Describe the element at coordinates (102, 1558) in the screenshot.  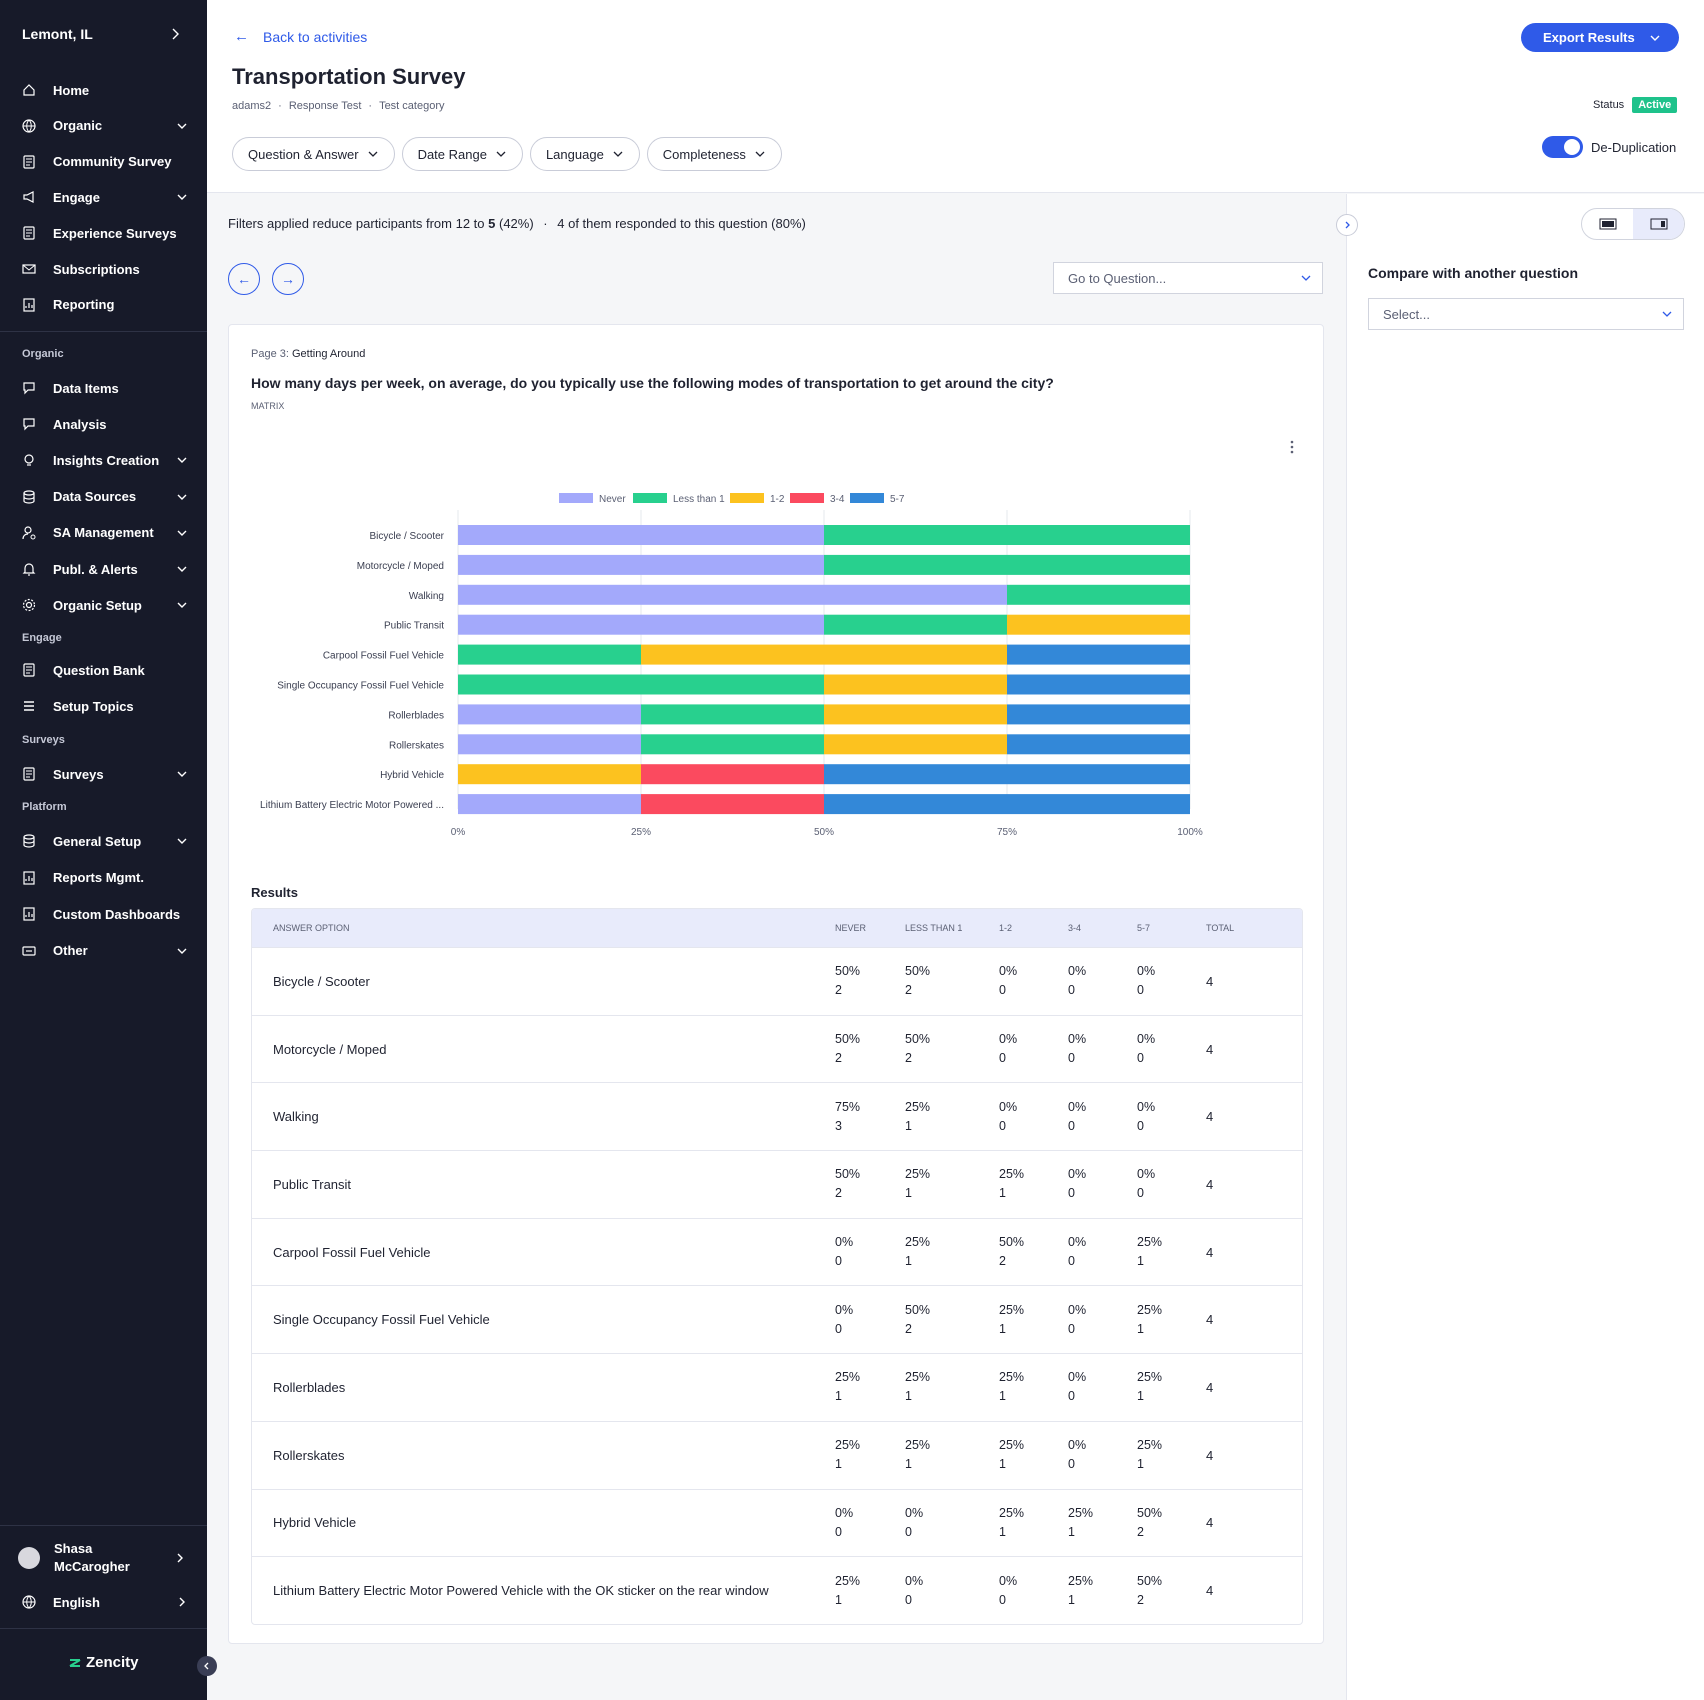
I see `user-menu: Shasa McCarogher` at that location.